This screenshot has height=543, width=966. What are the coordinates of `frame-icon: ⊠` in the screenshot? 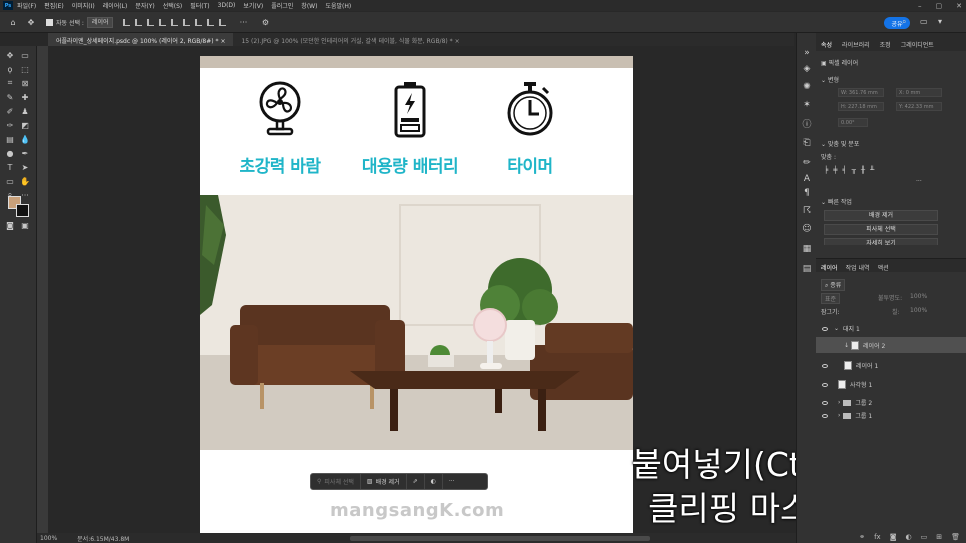 It's located at (25, 83).